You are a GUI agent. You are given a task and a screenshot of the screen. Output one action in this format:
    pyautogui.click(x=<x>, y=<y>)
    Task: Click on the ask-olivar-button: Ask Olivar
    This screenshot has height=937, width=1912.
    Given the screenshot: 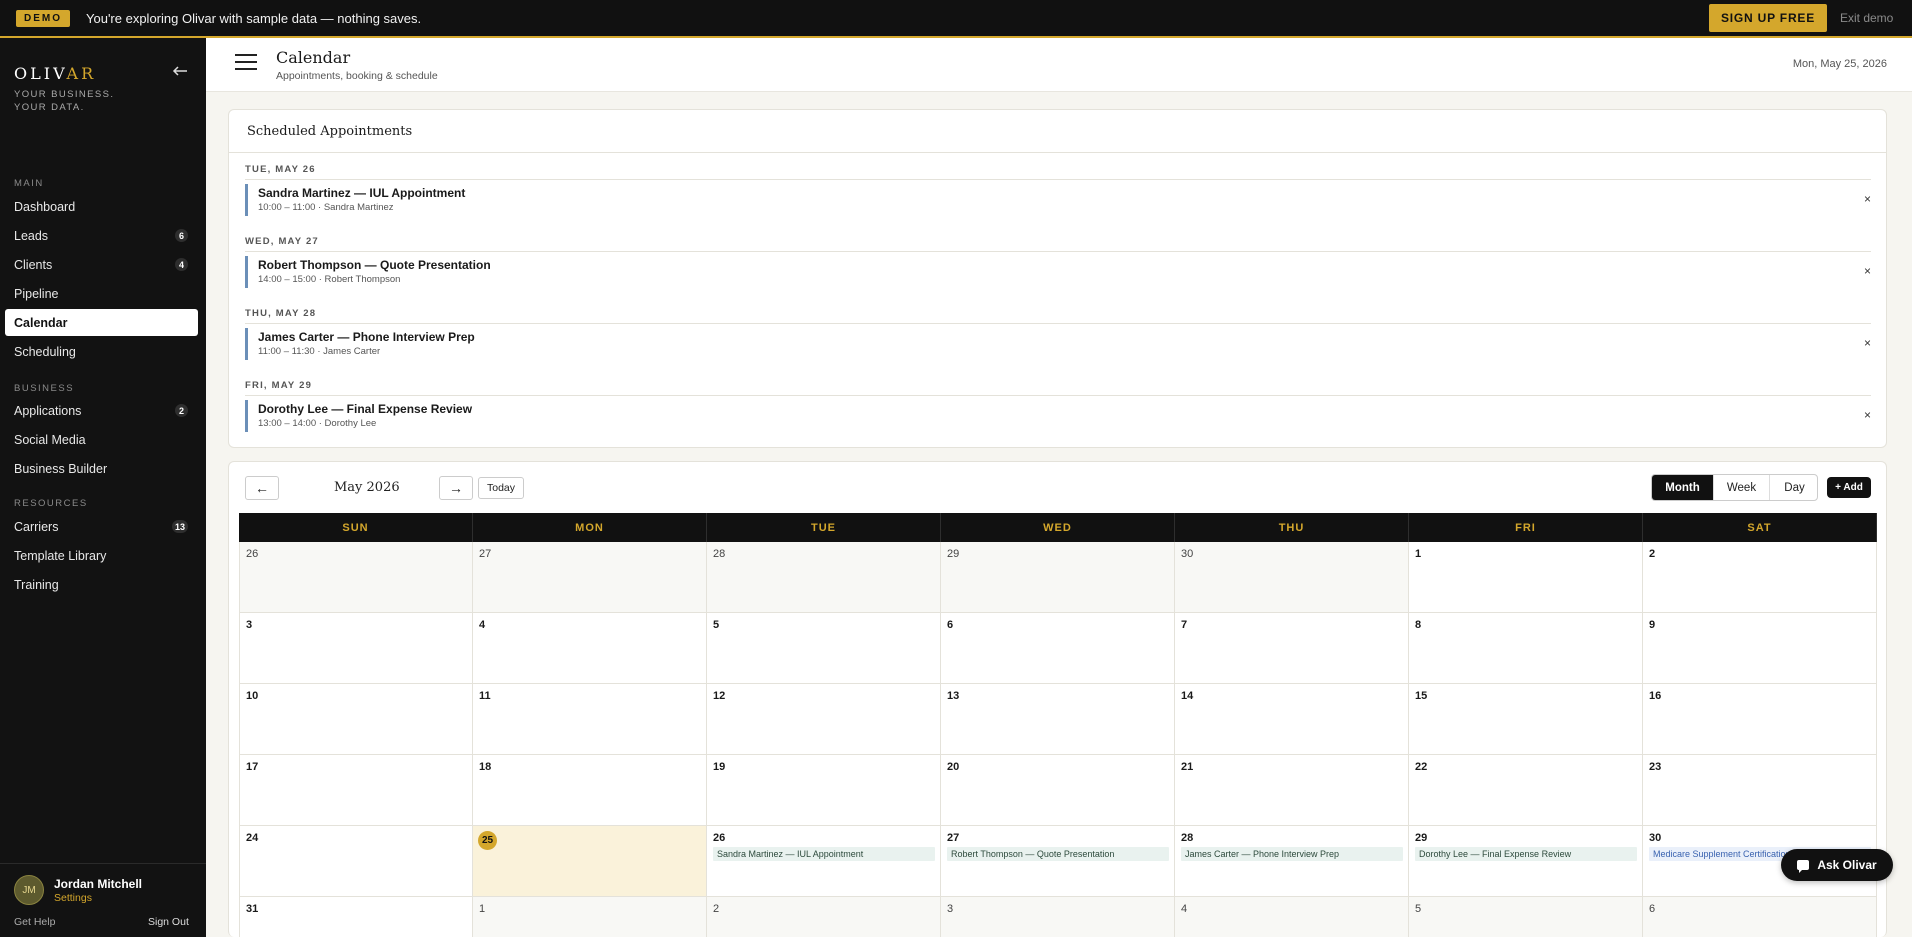 What is the action you would take?
    pyautogui.click(x=1837, y=865)
    